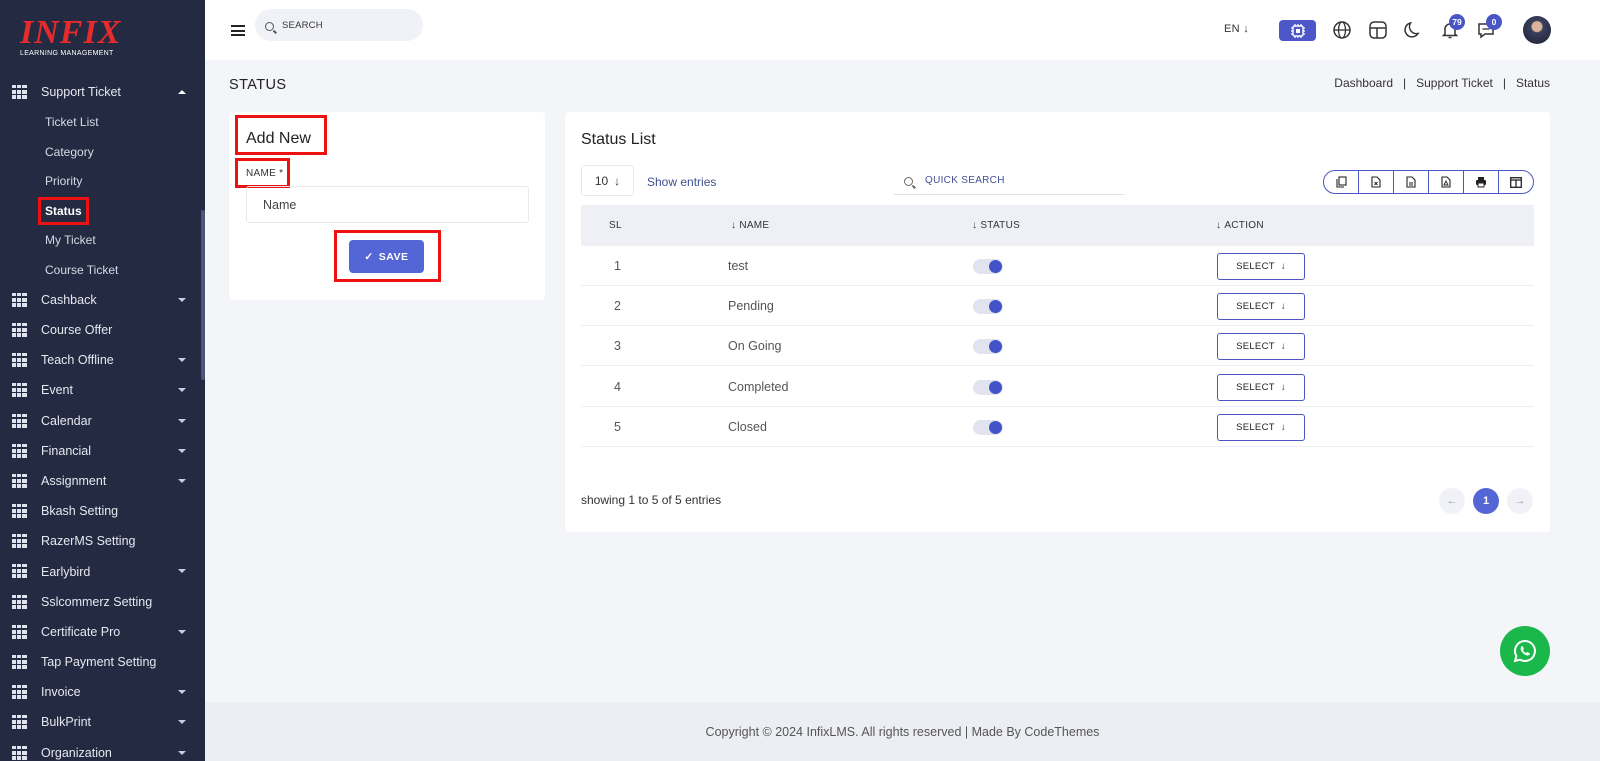 The height and width of the screenshot is (761, 1600). I want to click on csv-button, so click(1411, 182).